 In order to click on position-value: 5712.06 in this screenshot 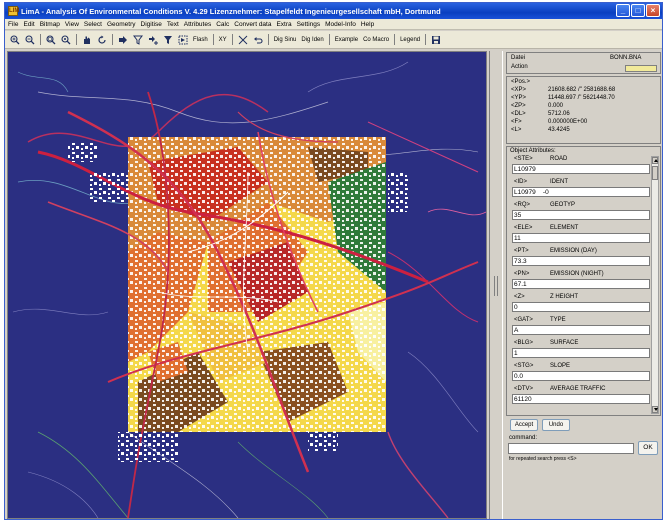, I will do `click(559, 114)`.